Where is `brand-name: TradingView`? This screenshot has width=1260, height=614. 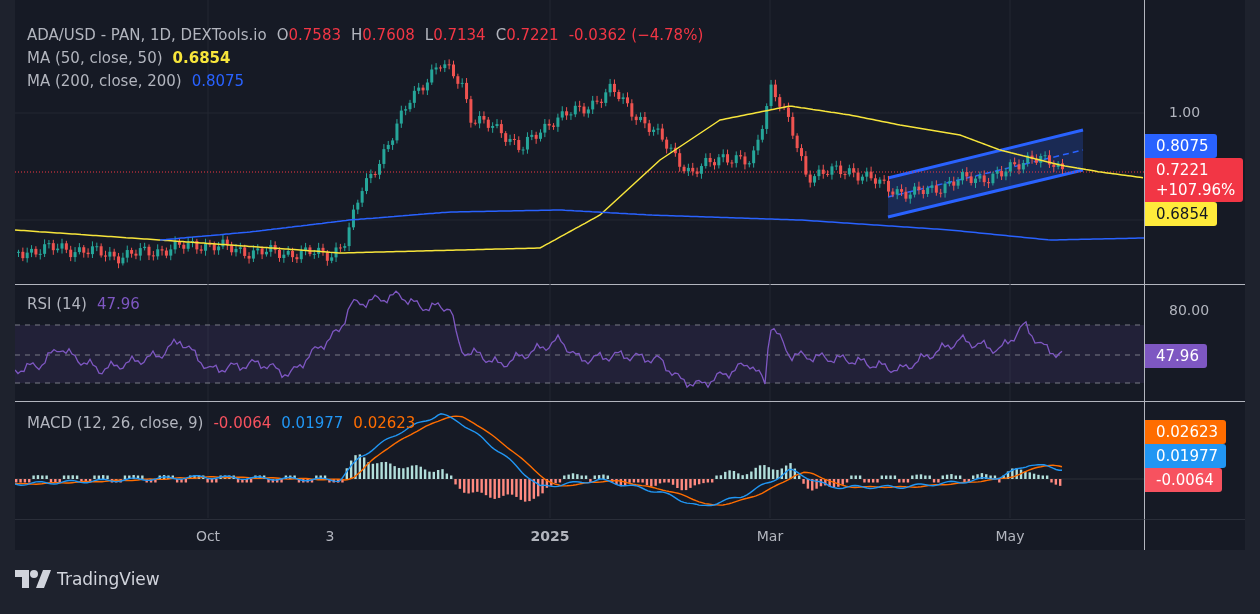 brand-name: TradingView is located at coordinates (108, 579).